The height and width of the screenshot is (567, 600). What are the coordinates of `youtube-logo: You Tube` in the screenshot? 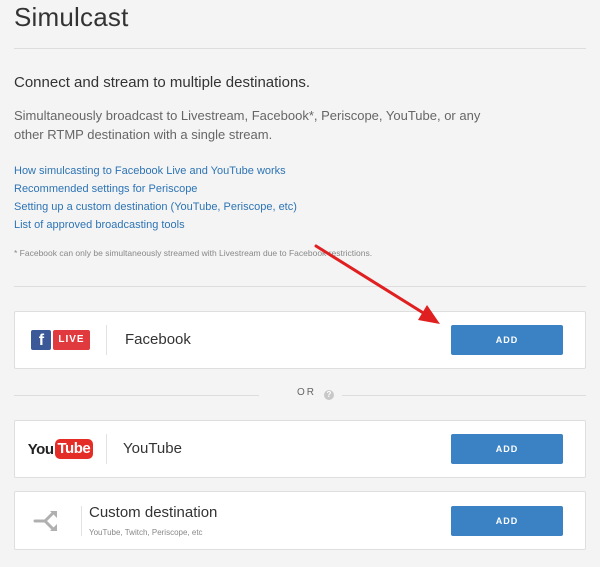 It's located at (61, 449).